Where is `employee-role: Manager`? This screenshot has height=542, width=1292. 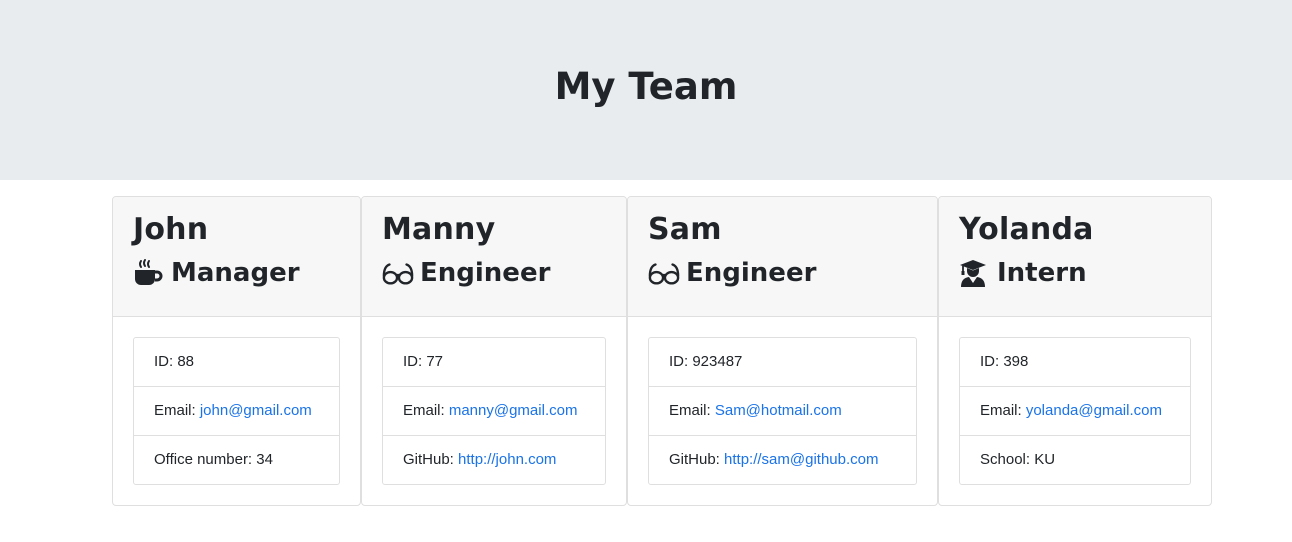 employee-role: Manager is located at coordinates (246, 273).